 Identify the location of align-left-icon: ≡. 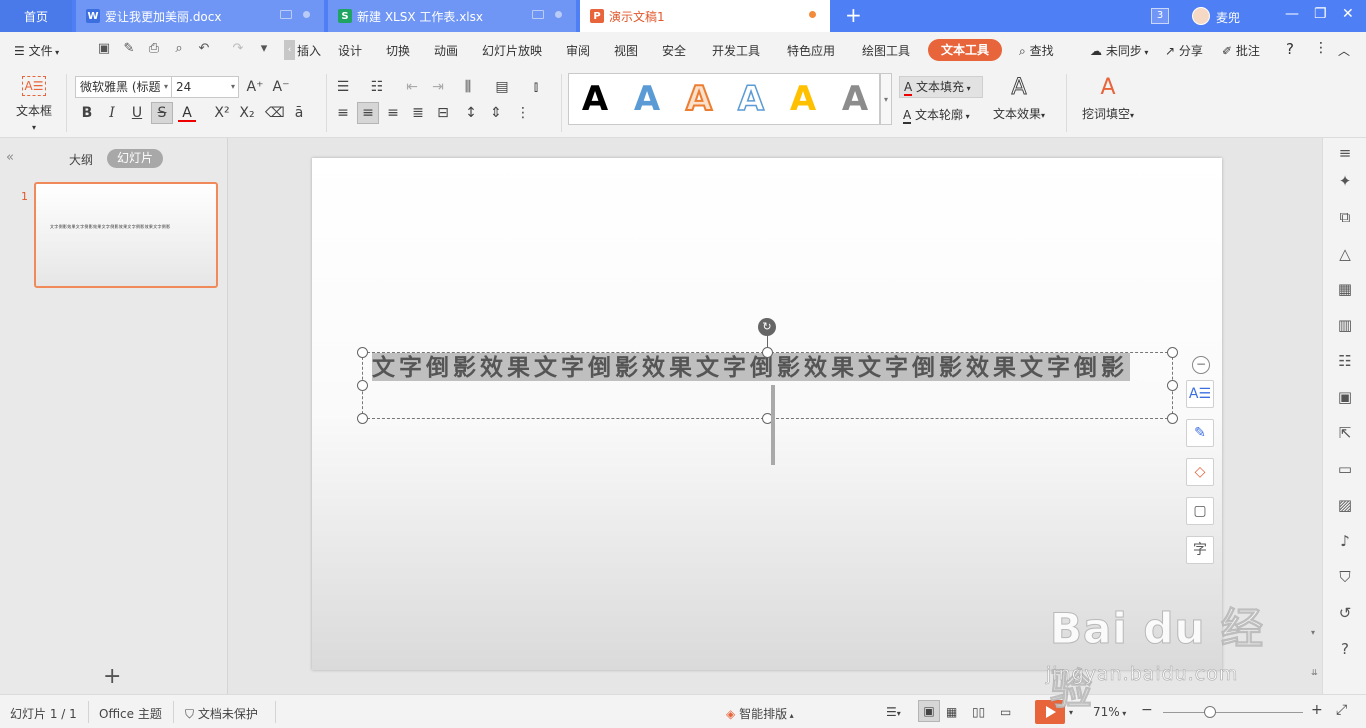
(343, 113).